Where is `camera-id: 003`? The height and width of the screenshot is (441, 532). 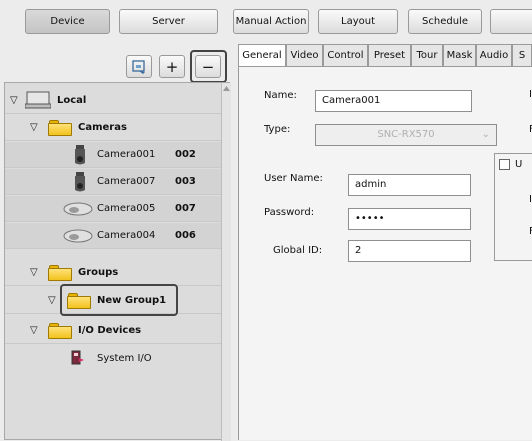 camera-id: 003 is located at coordinates (185, 181).